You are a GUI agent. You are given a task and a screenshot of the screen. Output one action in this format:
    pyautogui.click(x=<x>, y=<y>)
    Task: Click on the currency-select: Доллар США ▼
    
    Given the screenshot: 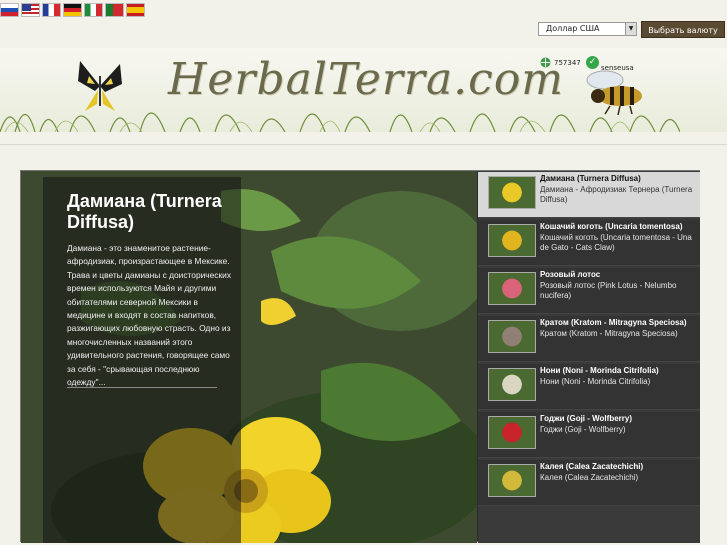 What is the action you would take?
    pyautogui.click(x=587, y=29)
    